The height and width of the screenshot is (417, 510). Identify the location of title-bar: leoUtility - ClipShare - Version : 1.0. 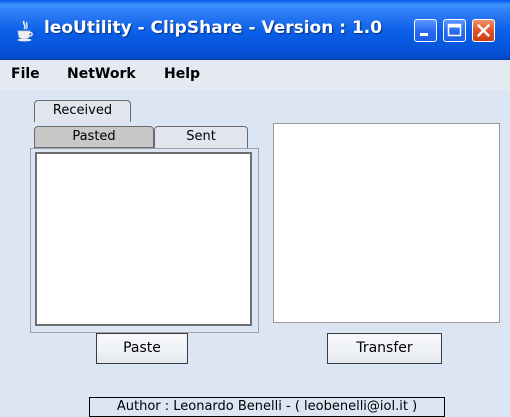
(255, 30).